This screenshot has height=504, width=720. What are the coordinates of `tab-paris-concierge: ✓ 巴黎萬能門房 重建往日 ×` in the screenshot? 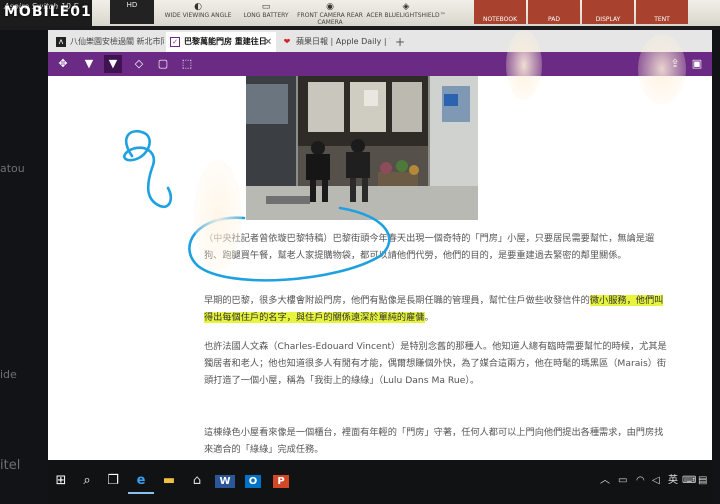 It's located at (221, 42).